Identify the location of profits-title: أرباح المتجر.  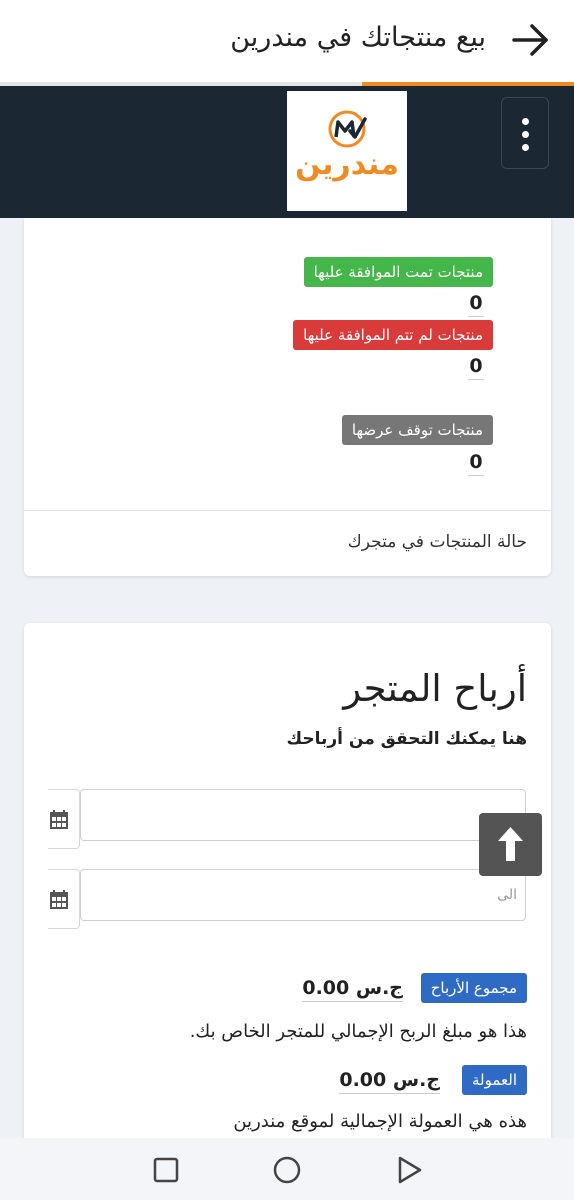
(435, 688).